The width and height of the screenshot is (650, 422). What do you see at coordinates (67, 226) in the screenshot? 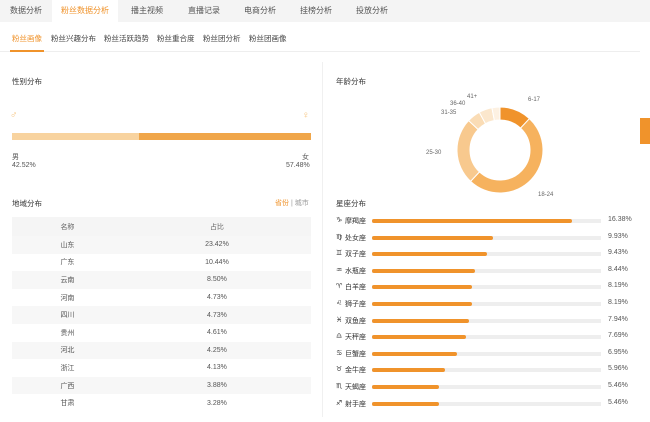
I see `col-name-header: 名称` at bounding box center [67, 226].